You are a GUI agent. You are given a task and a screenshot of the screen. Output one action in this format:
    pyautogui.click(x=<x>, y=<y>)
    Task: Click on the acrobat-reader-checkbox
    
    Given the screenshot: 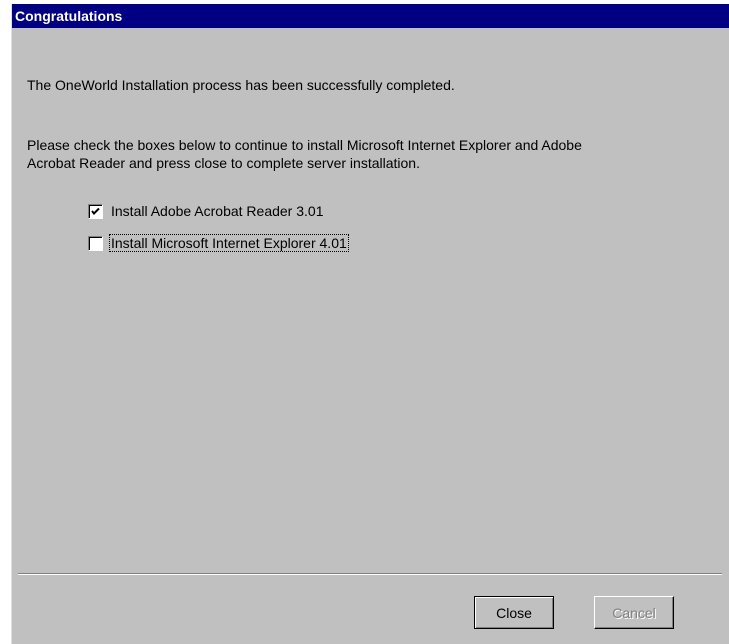 What is the action you would take?
    pyautogui.click(x=95, y=211)
    